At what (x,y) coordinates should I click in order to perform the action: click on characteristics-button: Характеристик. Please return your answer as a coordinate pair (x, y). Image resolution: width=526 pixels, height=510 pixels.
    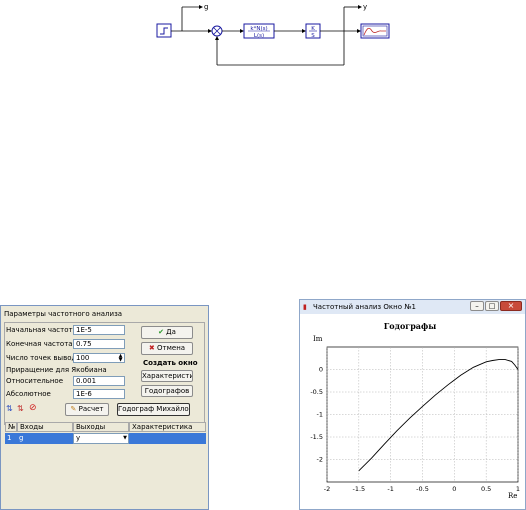
    Looking at the image, I should click on (167, 376).